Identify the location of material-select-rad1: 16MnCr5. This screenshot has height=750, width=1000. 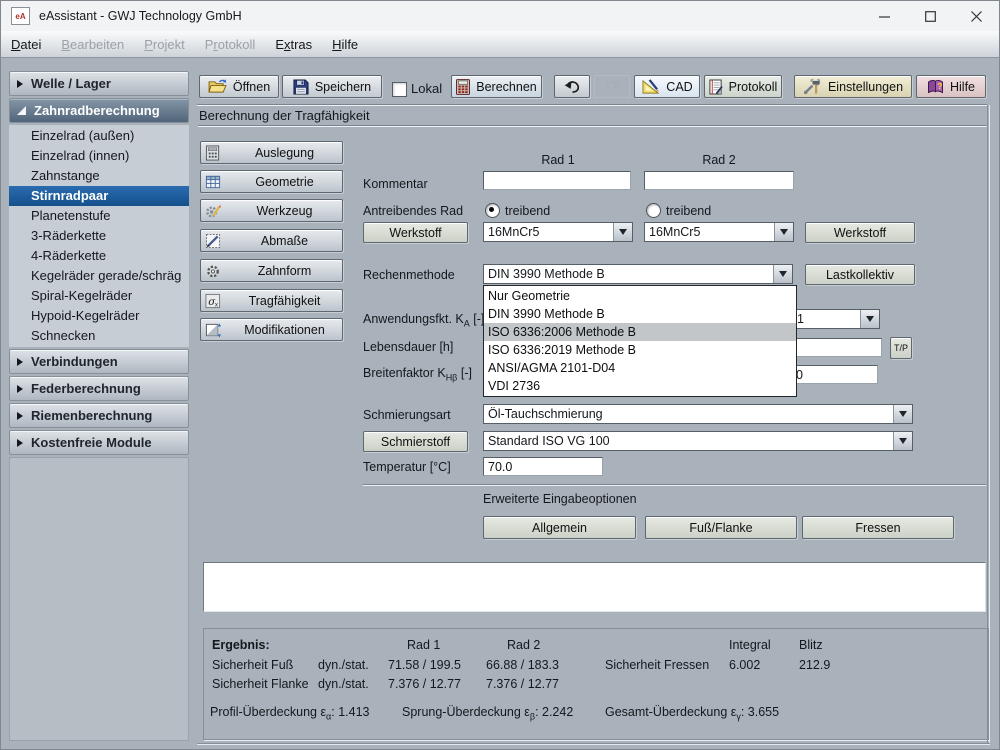
(558, 232).